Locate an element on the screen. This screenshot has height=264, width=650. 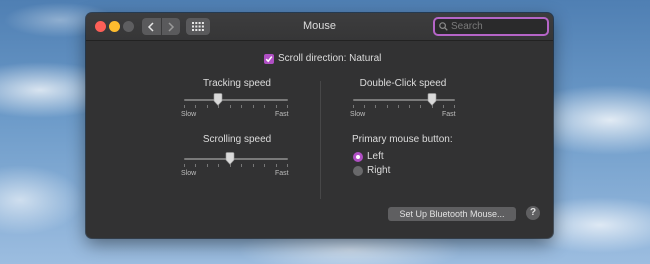
grid-icon is located at coordinates (198, 26).